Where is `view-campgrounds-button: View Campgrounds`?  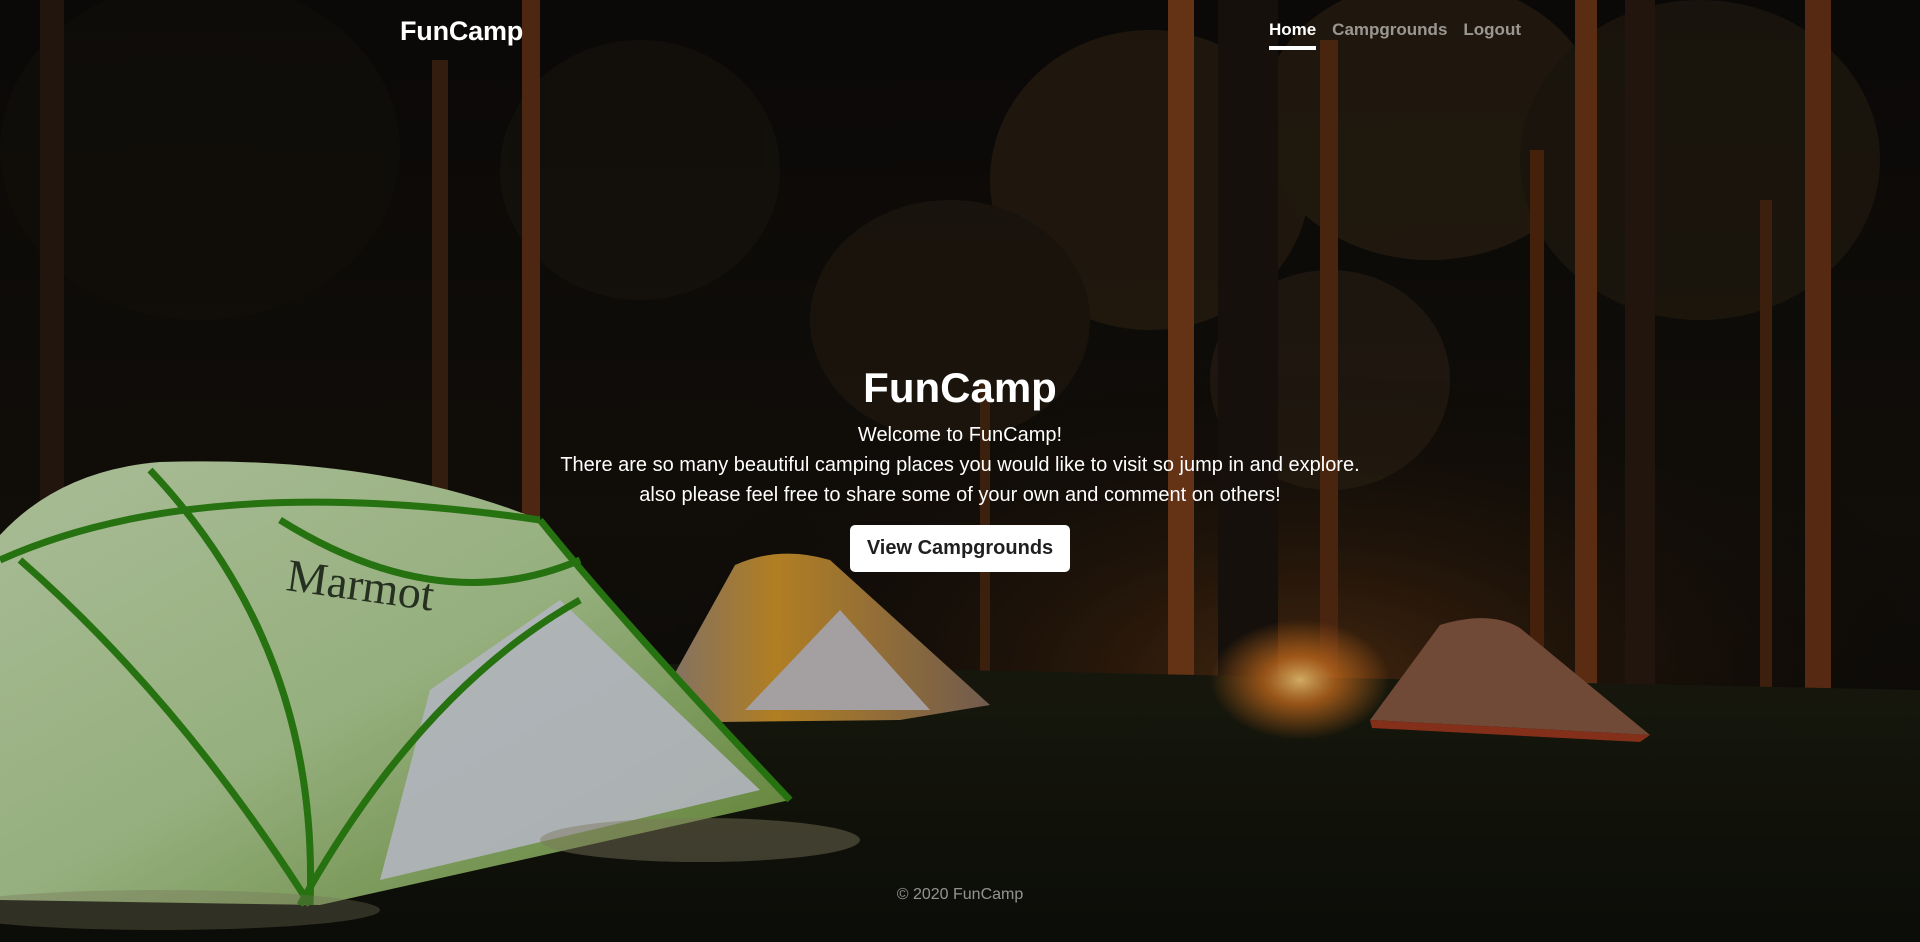 view-campgrounds-button: View Campgrounds is located at coordinates (960, 548).